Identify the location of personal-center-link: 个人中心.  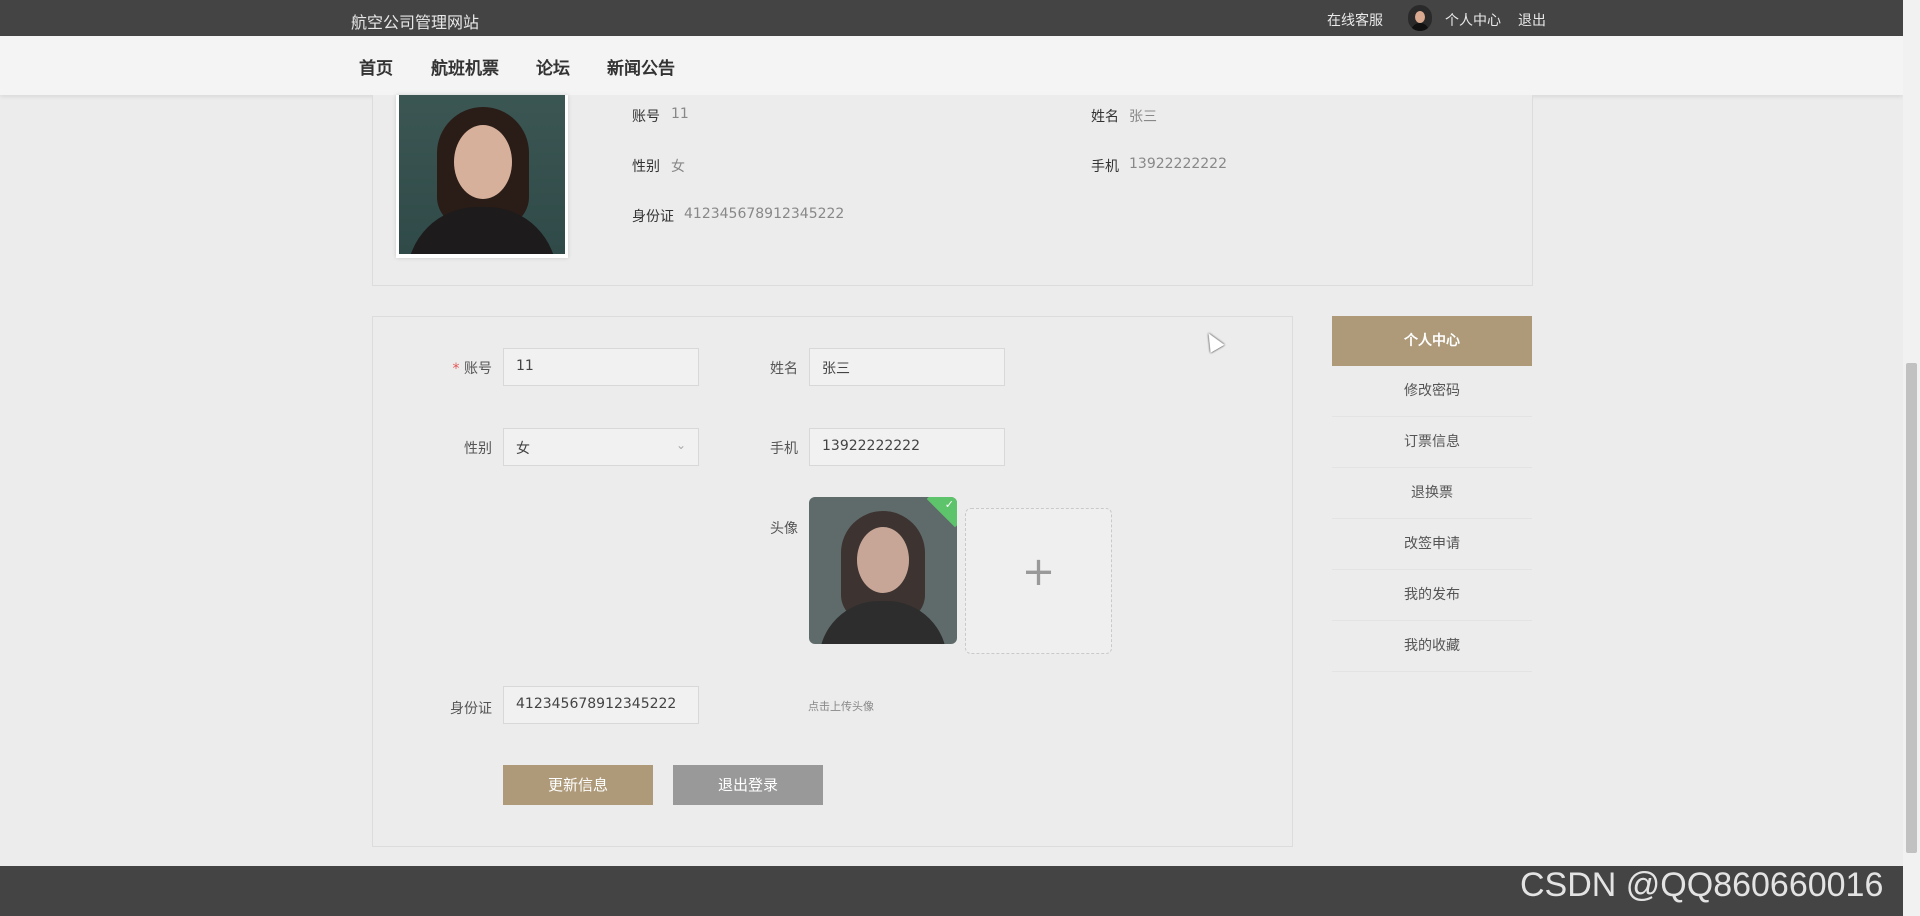
(1473, 20).